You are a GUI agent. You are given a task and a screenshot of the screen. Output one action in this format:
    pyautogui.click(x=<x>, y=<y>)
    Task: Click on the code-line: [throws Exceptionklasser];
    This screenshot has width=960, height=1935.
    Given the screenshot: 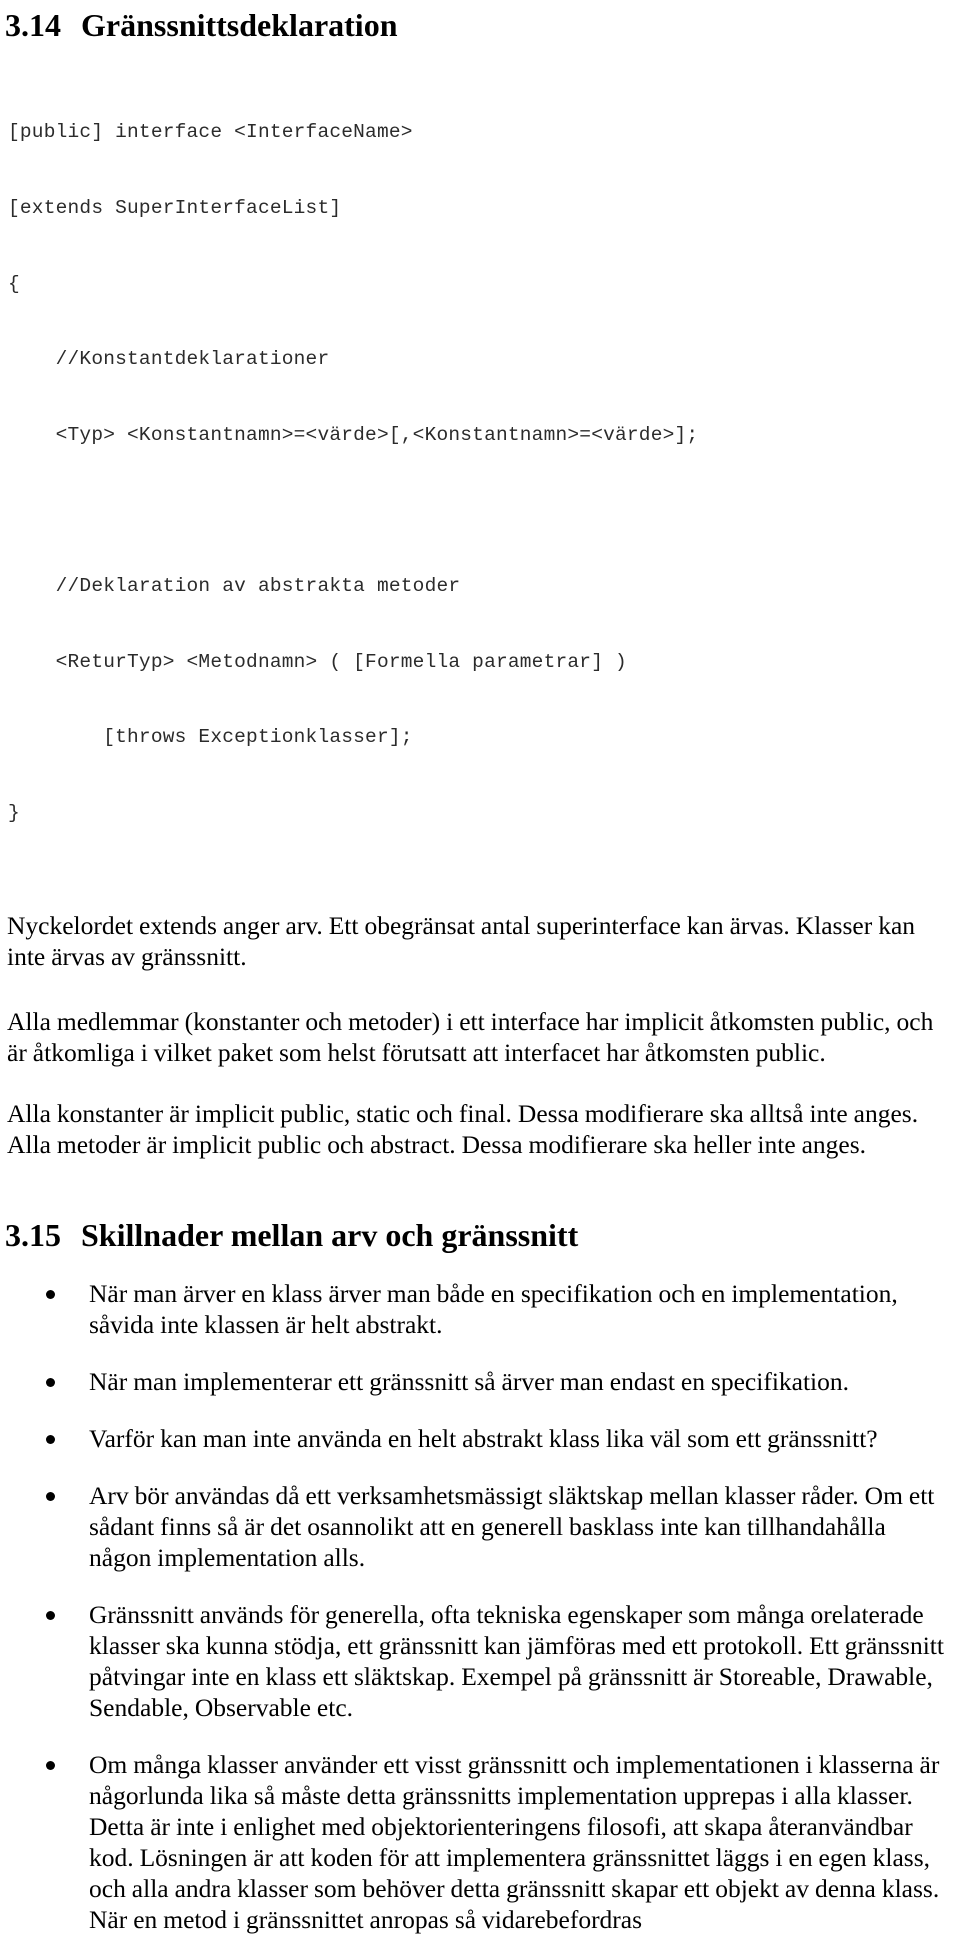 What is the action you would take?
    pyautogui.click(x=210, y=737)
    